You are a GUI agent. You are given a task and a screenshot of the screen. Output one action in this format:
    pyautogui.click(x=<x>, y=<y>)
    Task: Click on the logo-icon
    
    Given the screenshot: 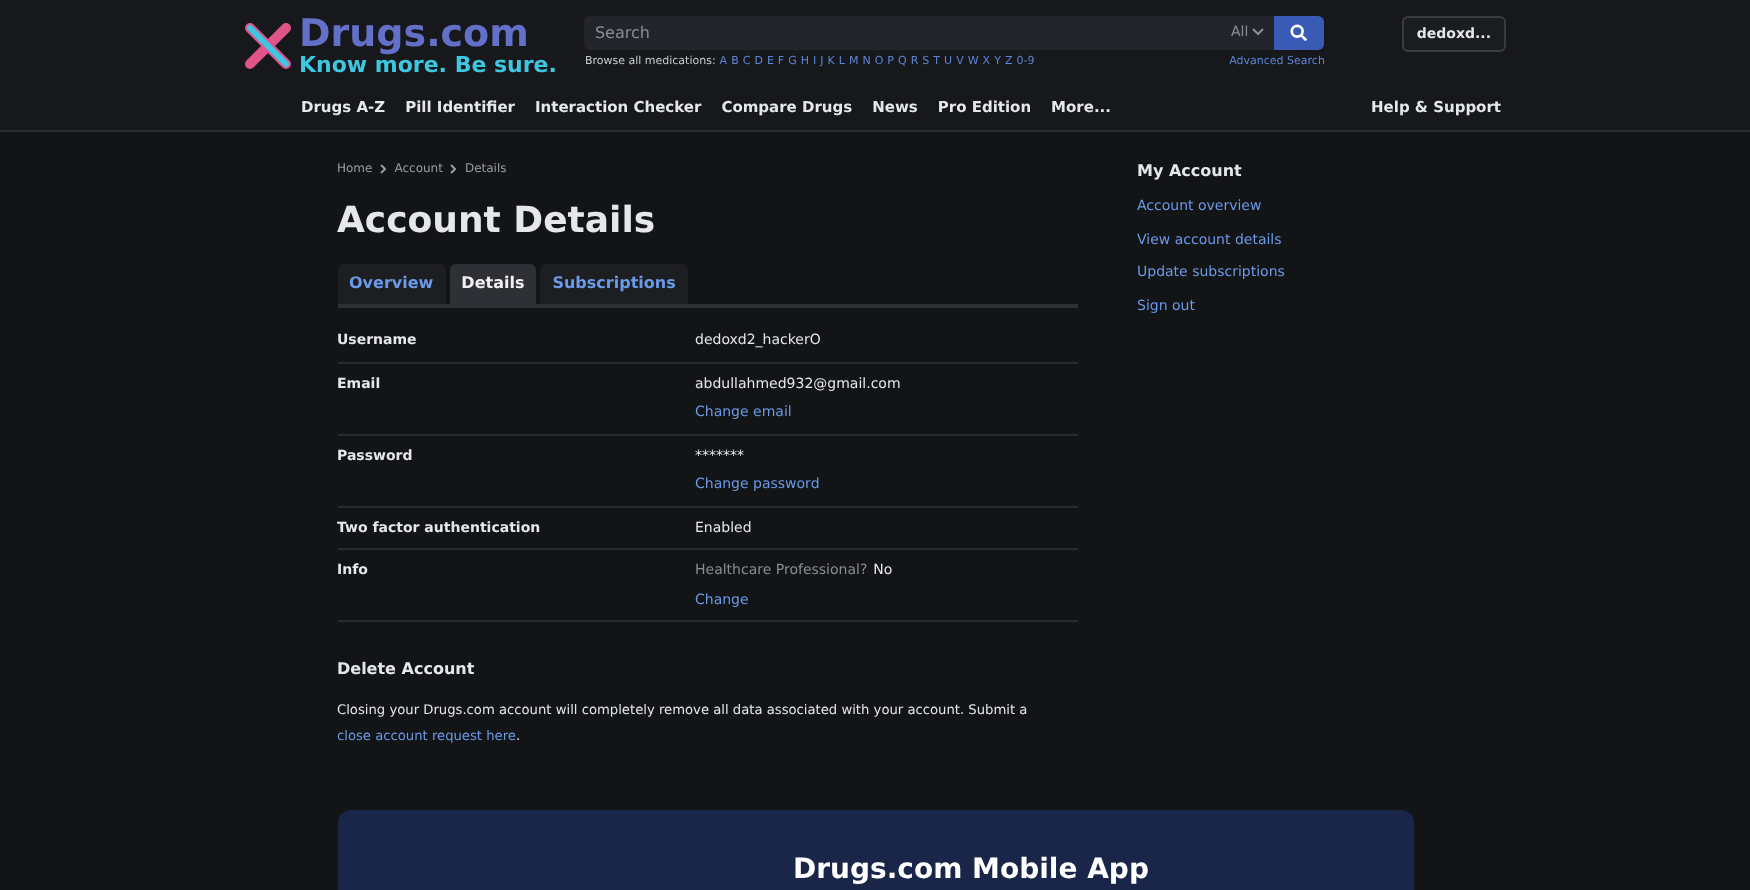 What is the action you would take?
    pyautogui.click(x=267, y=46)
    